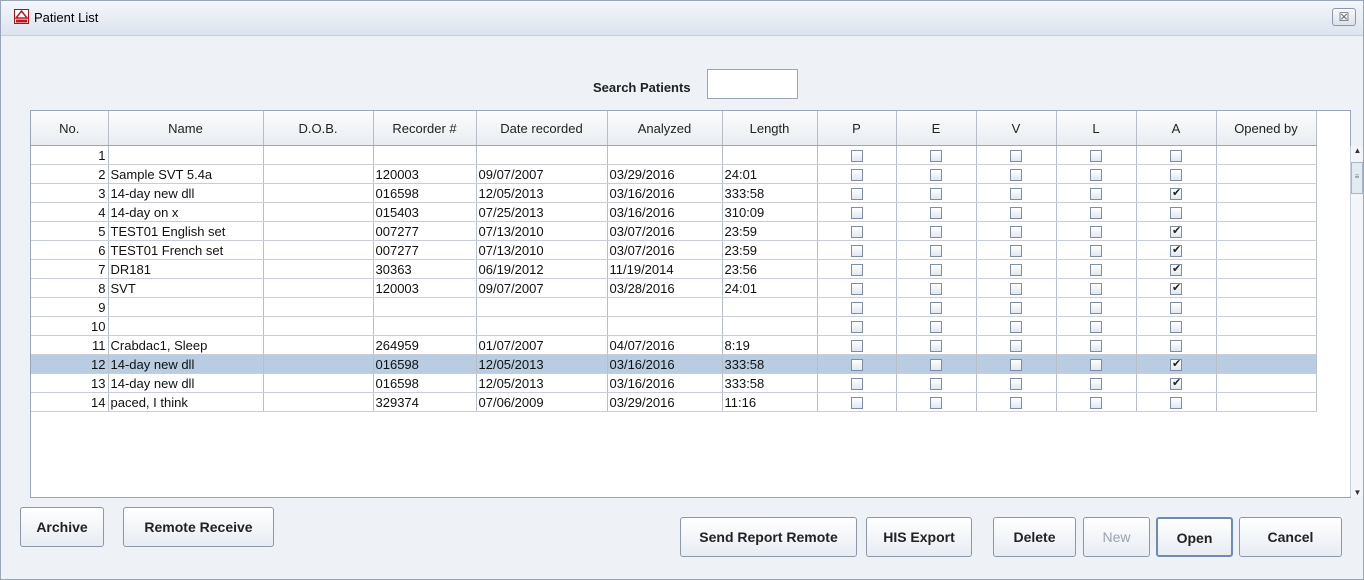  Describe the element at coordinates (674, 155) in the screenshot. I see `table-row: 1` at that location.